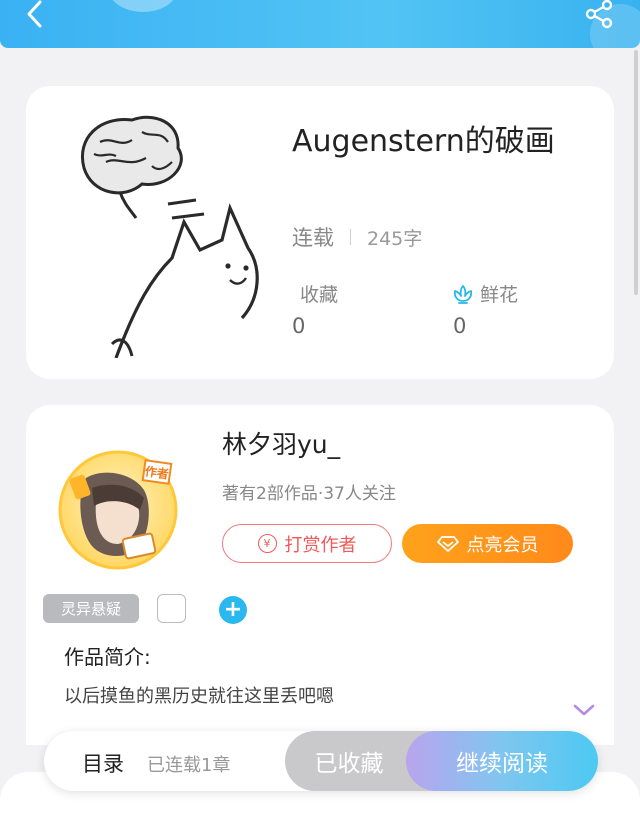 The height and width of the screenshot is (838, 640). What do you see at coordinates (502, 545) in the screenshot?
I see `vip-label: 点亮会员` at bounding box center [502, 545].